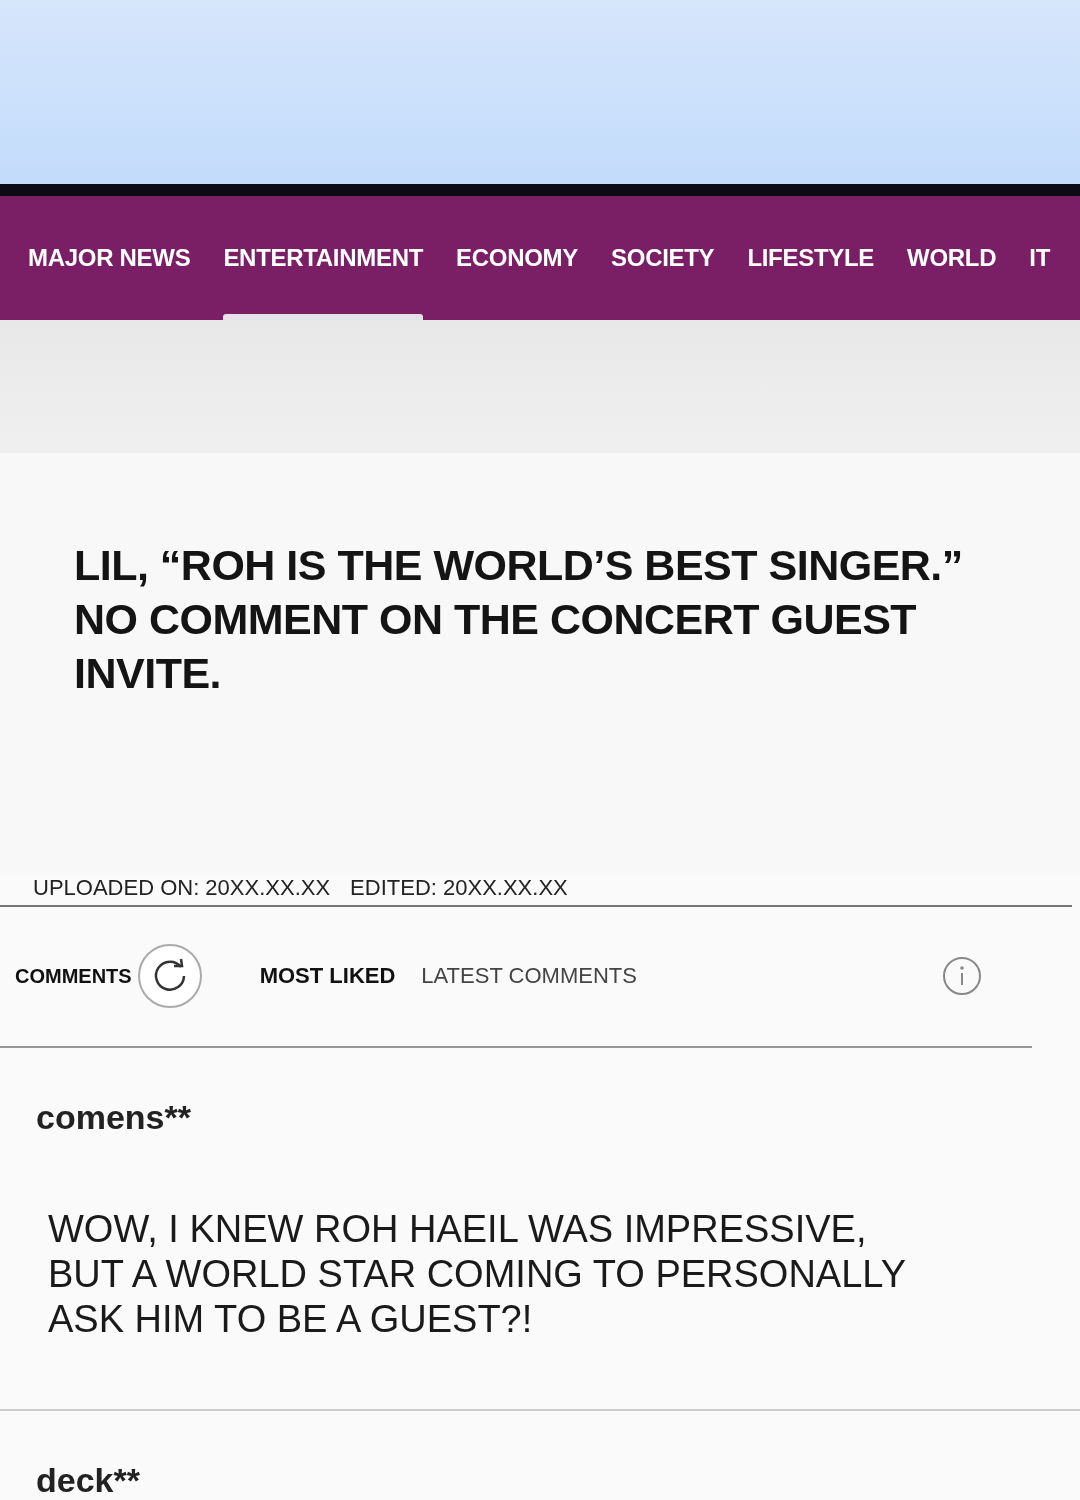 The width and height of the screenshot is (1080, 1500). Describe the element at coordinates (519, 619) in the screenshot. I see `article-headline: LIL, “ROH IS THE WORLD’S BEST SINGER.” NO COMMENT ON THE CONCERT GUEST INVITE.` at that location.